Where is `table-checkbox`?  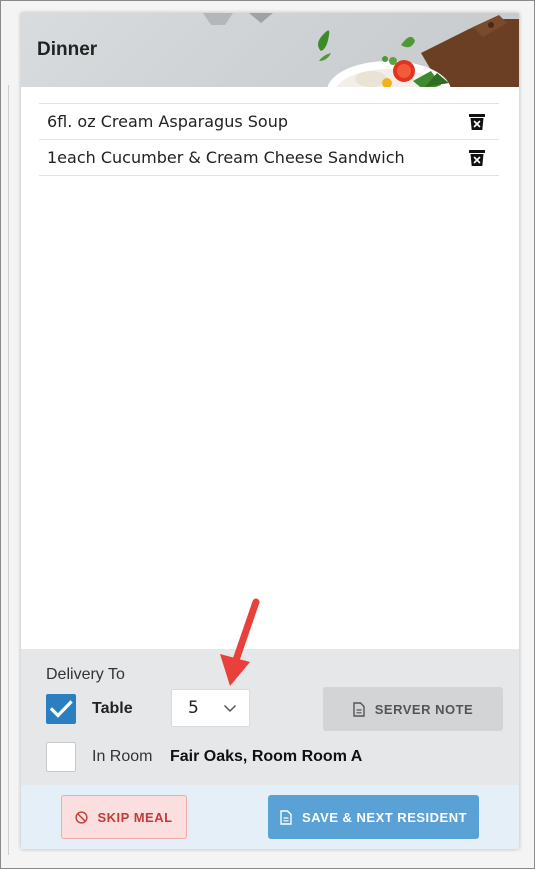
table-checkbox is located at coordinates (61, 709).